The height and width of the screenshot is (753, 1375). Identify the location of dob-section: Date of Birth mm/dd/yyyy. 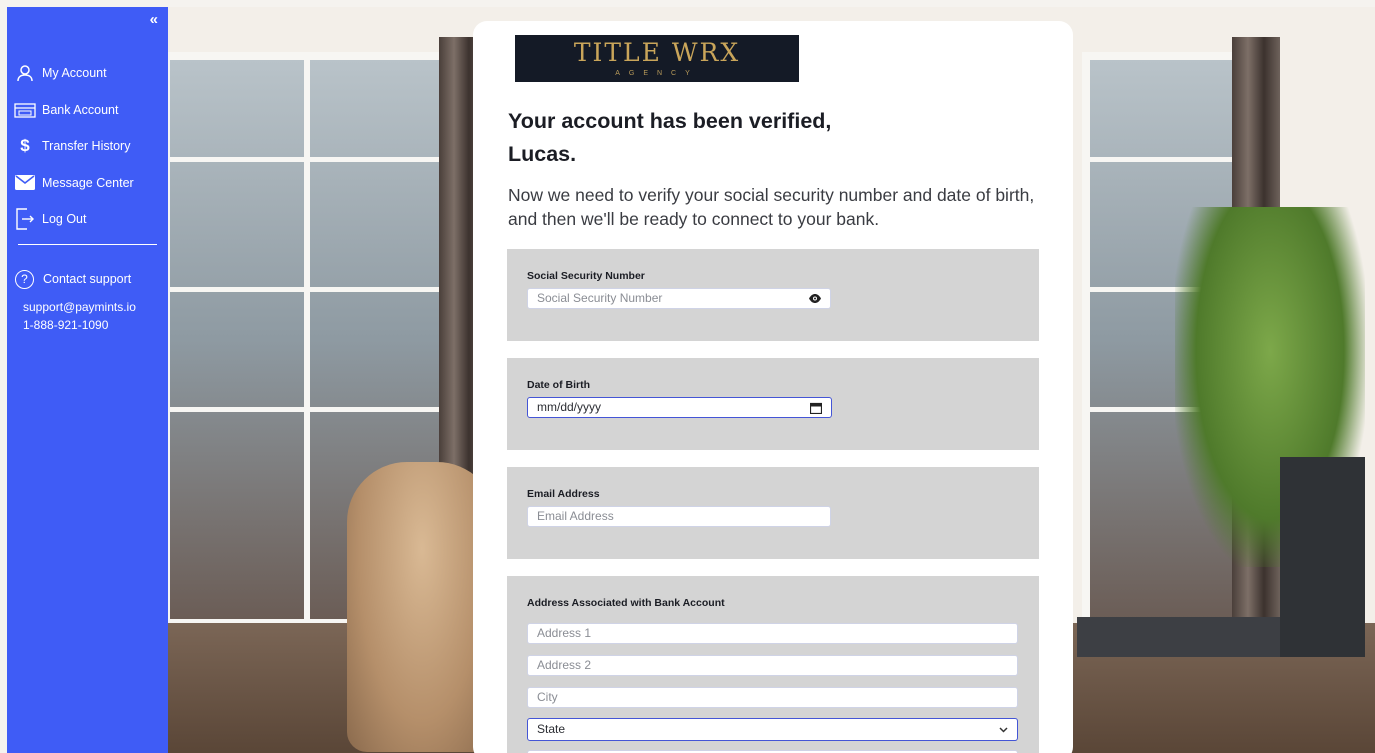
(773, 404).